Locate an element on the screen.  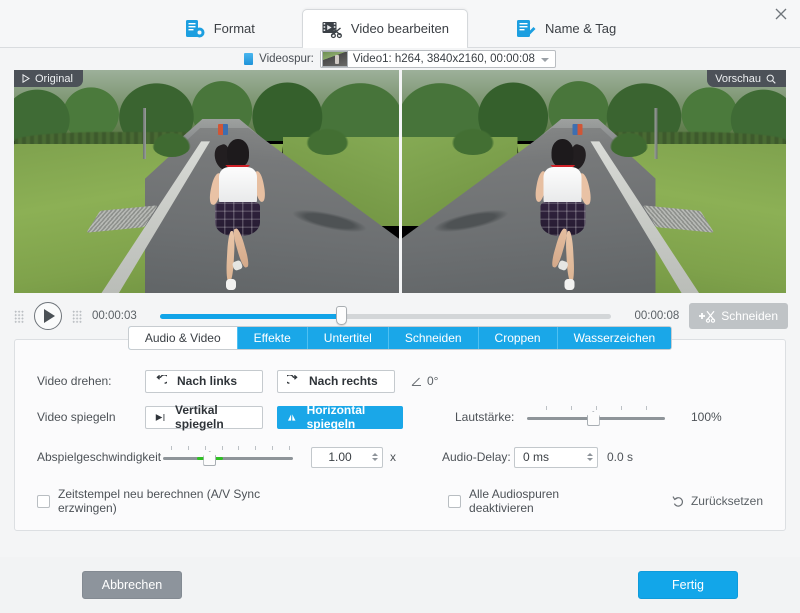
rotate-angle: 0° is located at coordinates (424, 381).